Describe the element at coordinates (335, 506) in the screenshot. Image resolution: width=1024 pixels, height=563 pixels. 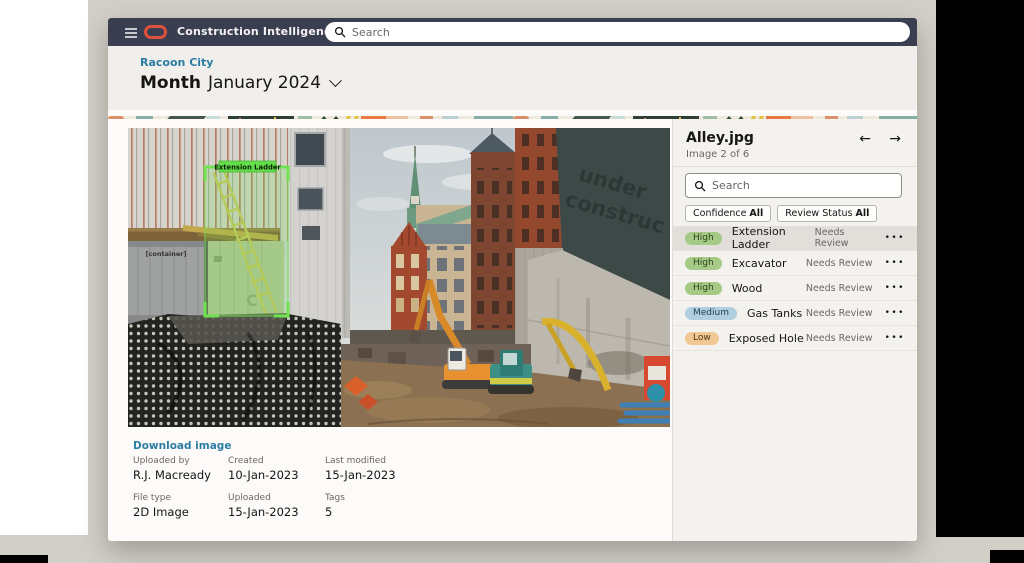
I see `metadata-field: Tags 5` at that location.